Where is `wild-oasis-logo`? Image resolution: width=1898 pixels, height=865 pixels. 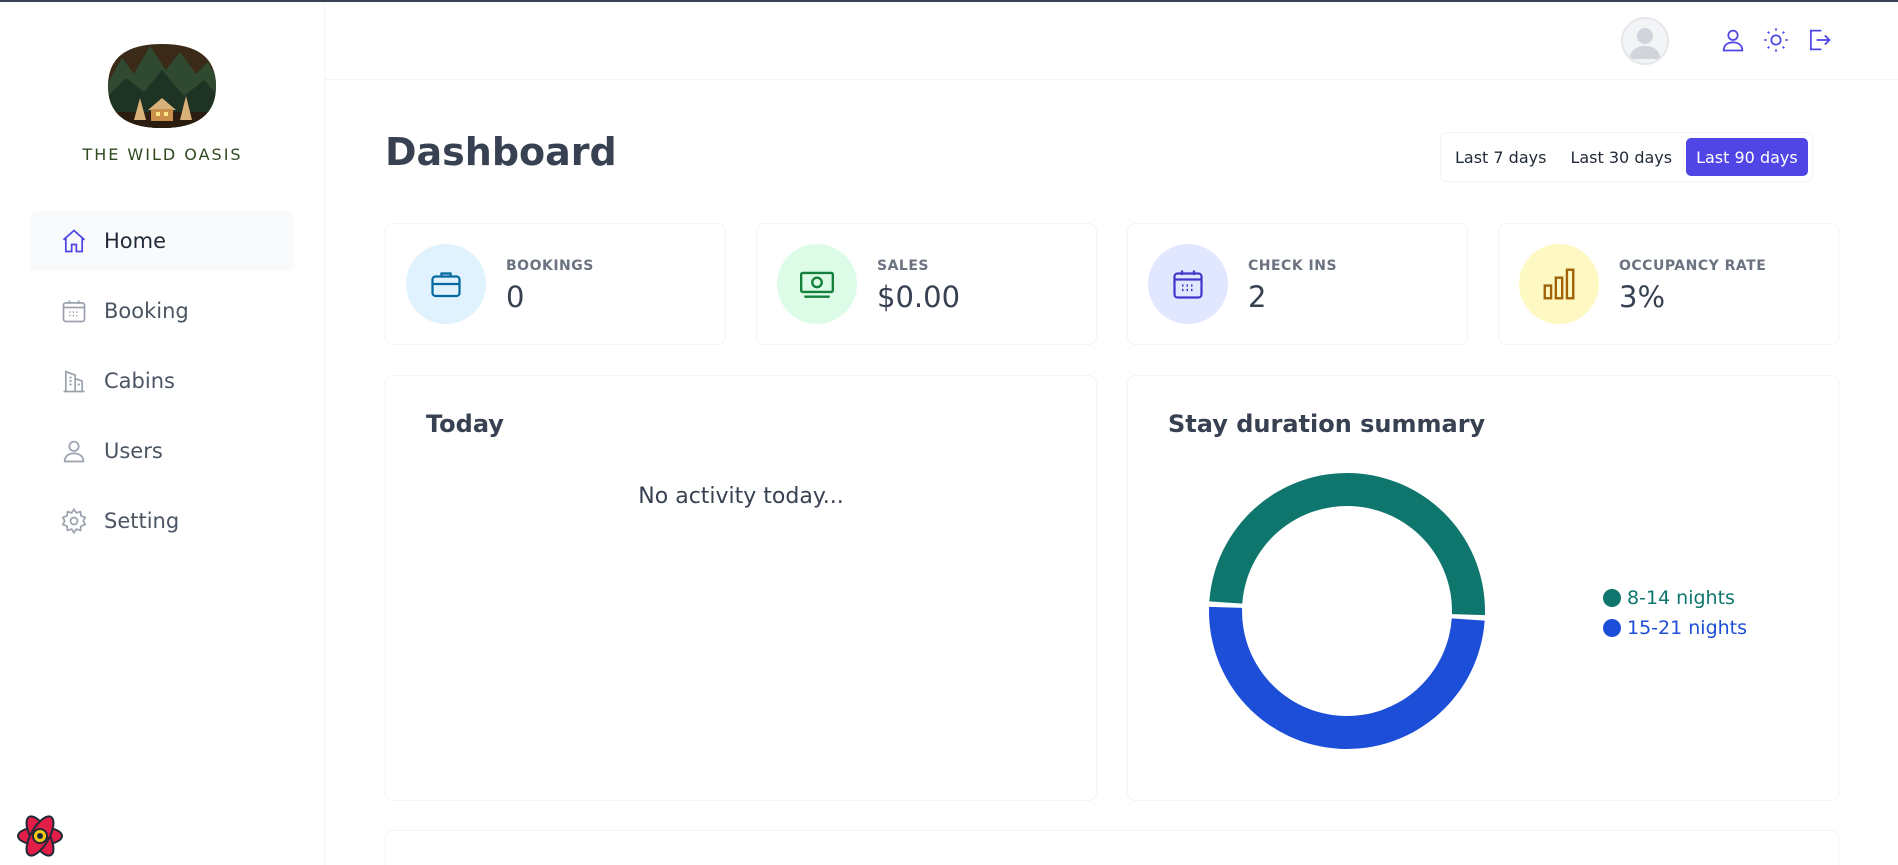 wild-oasis-logo is located at coordinates (162, 86).